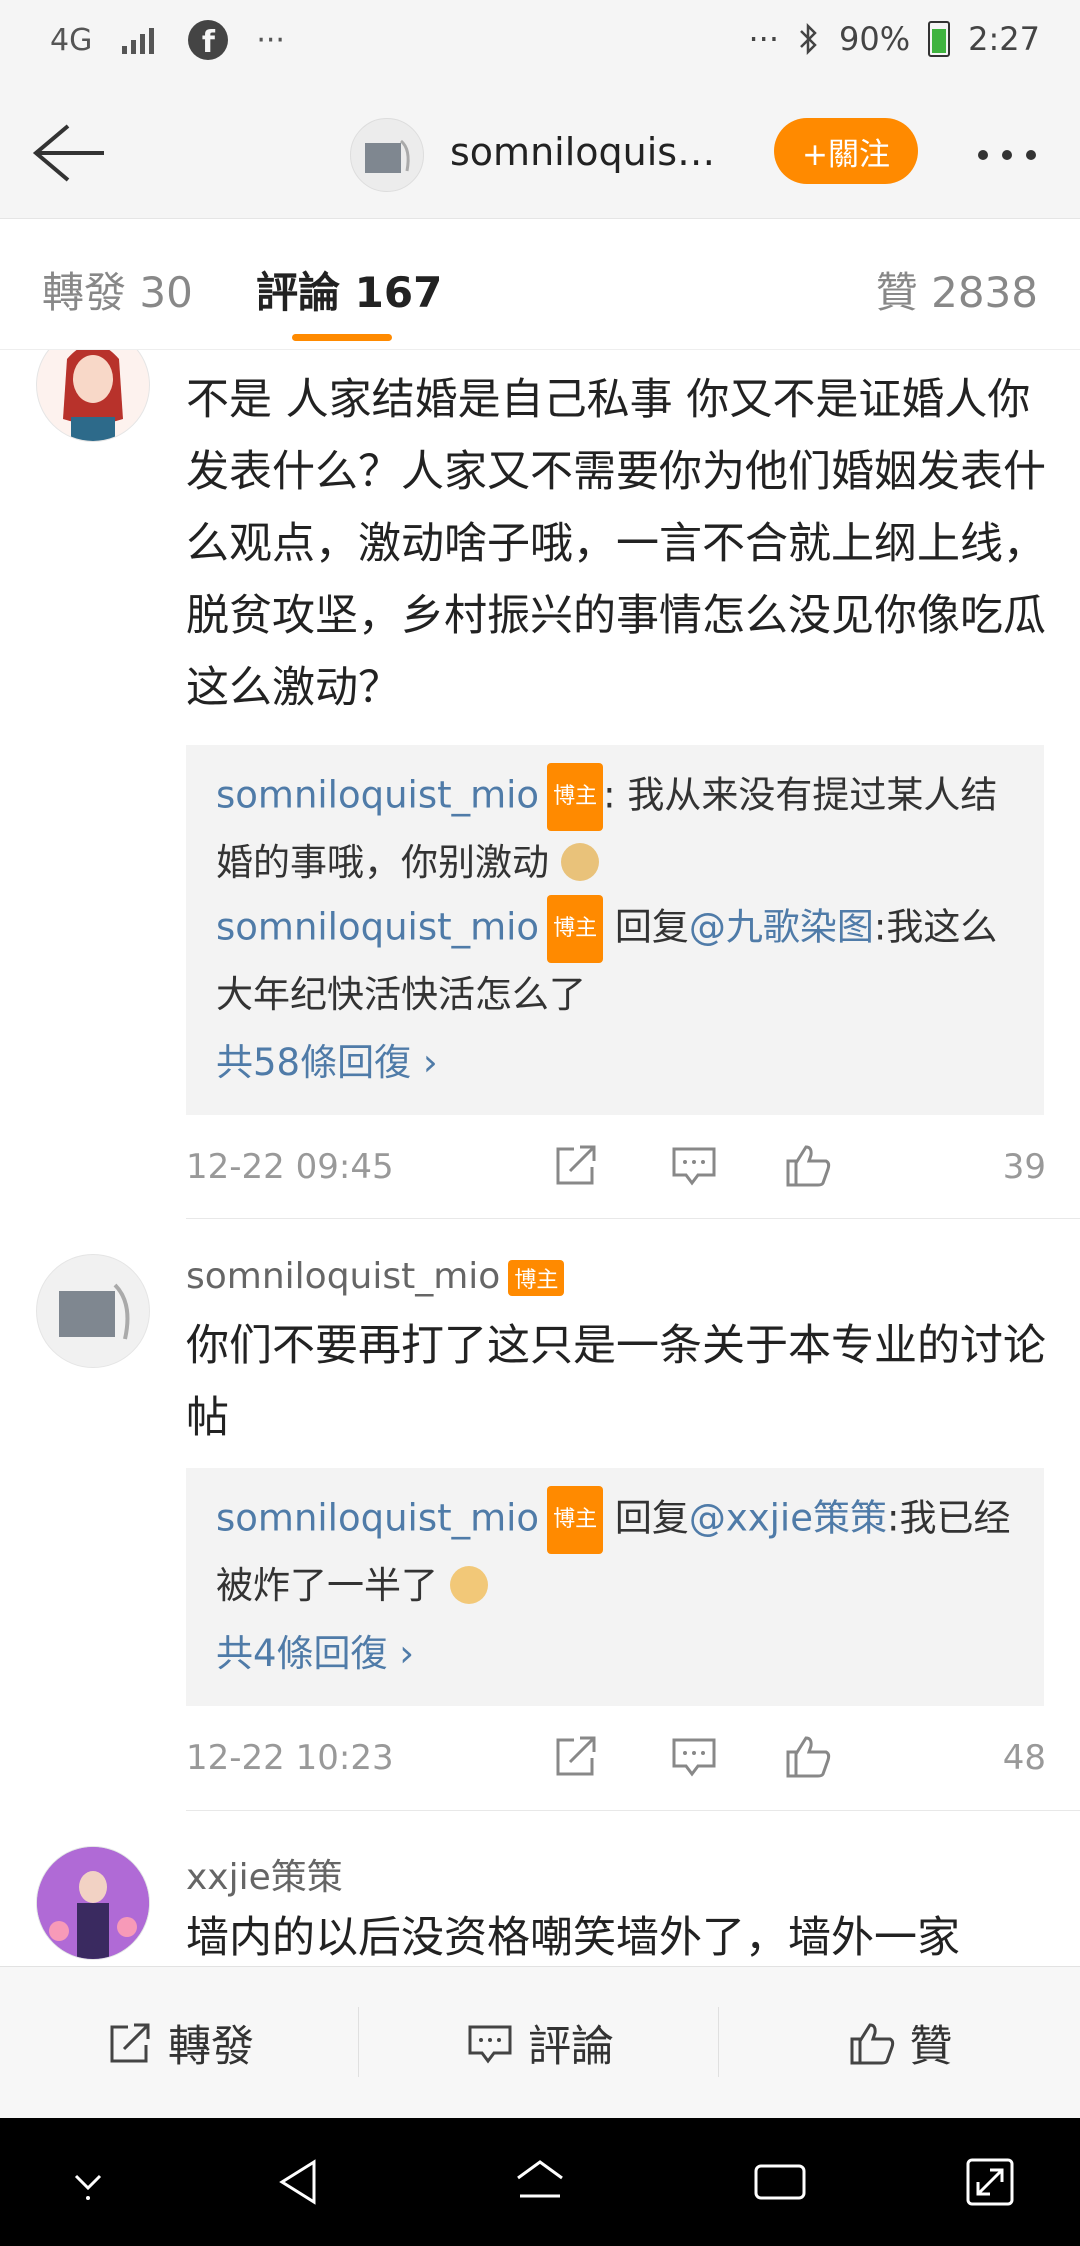 The image size is (1080, 2246). Describe the element at coordinates (957, 289) in the screenshot. I see `tab-likes: 贊 2838` at that location.